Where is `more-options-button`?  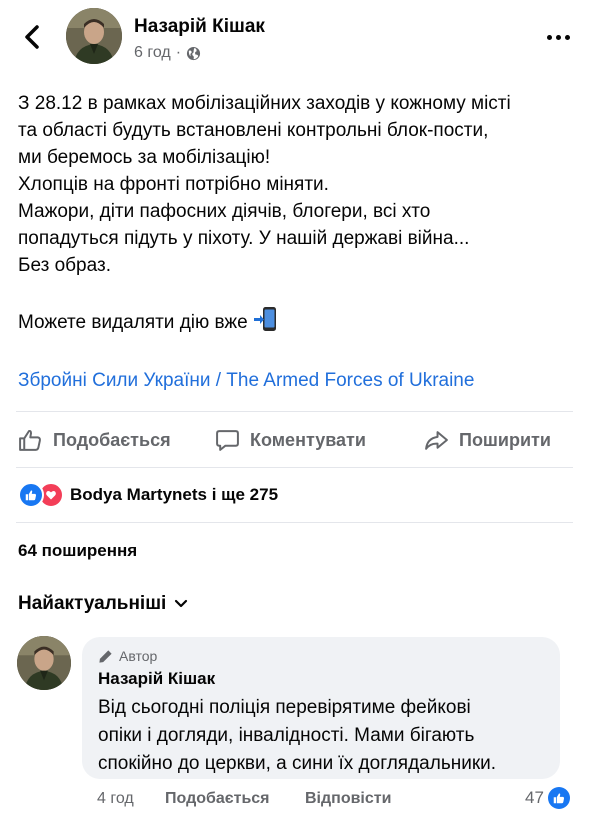
more-options-button is located at coordinates (558, 37).